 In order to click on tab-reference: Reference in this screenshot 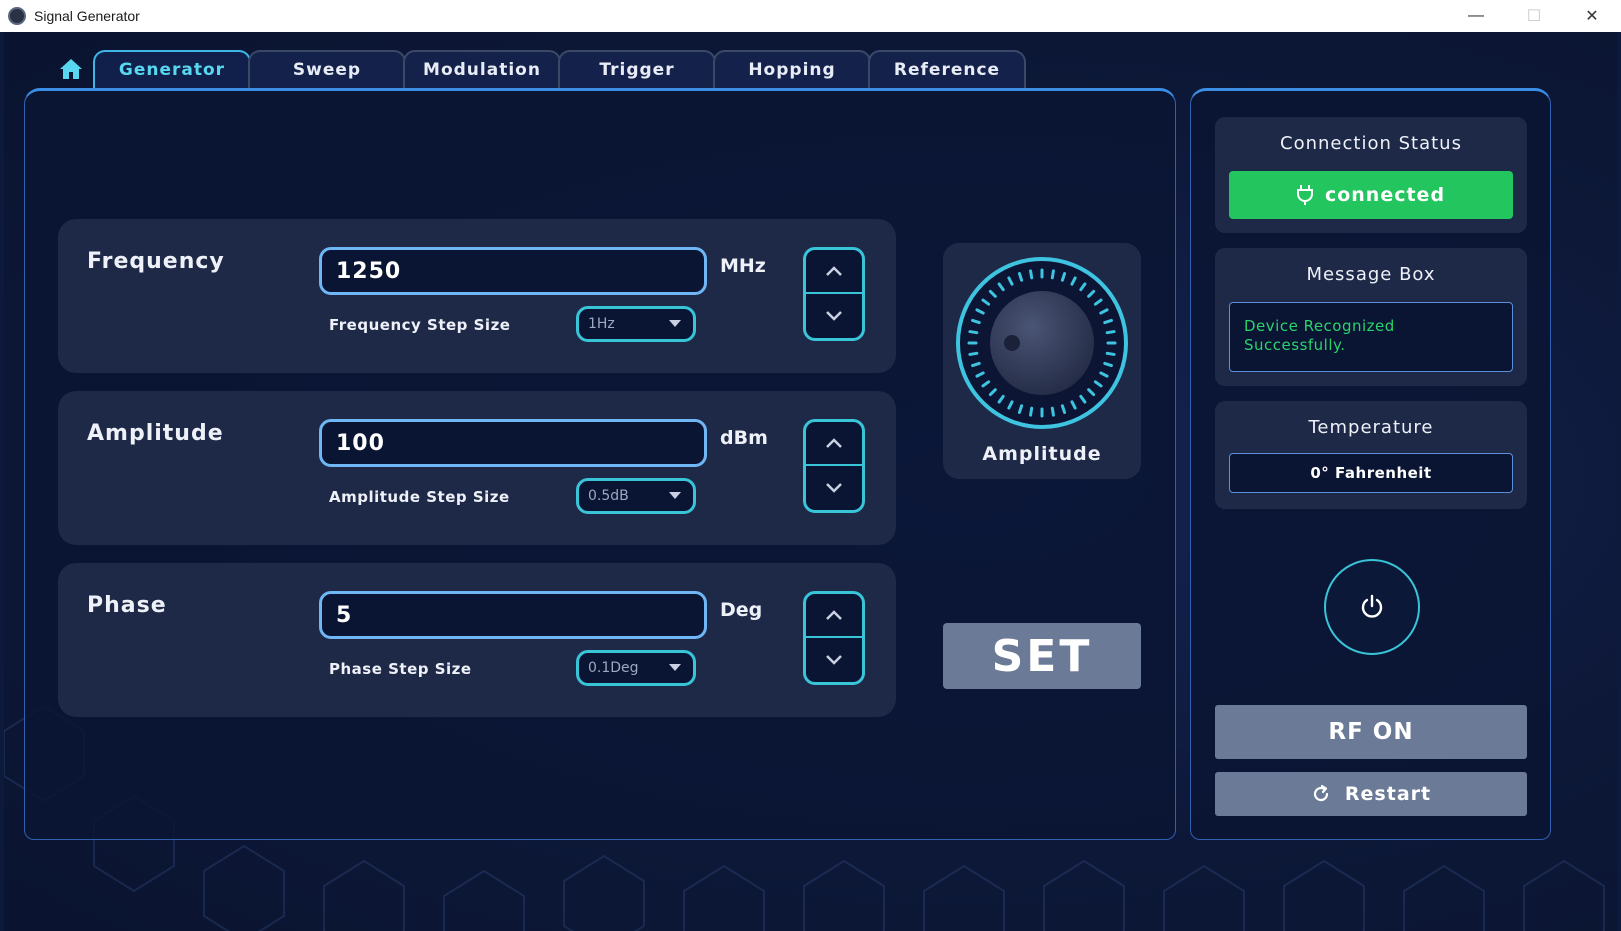, I will do `click(947, 69)`.